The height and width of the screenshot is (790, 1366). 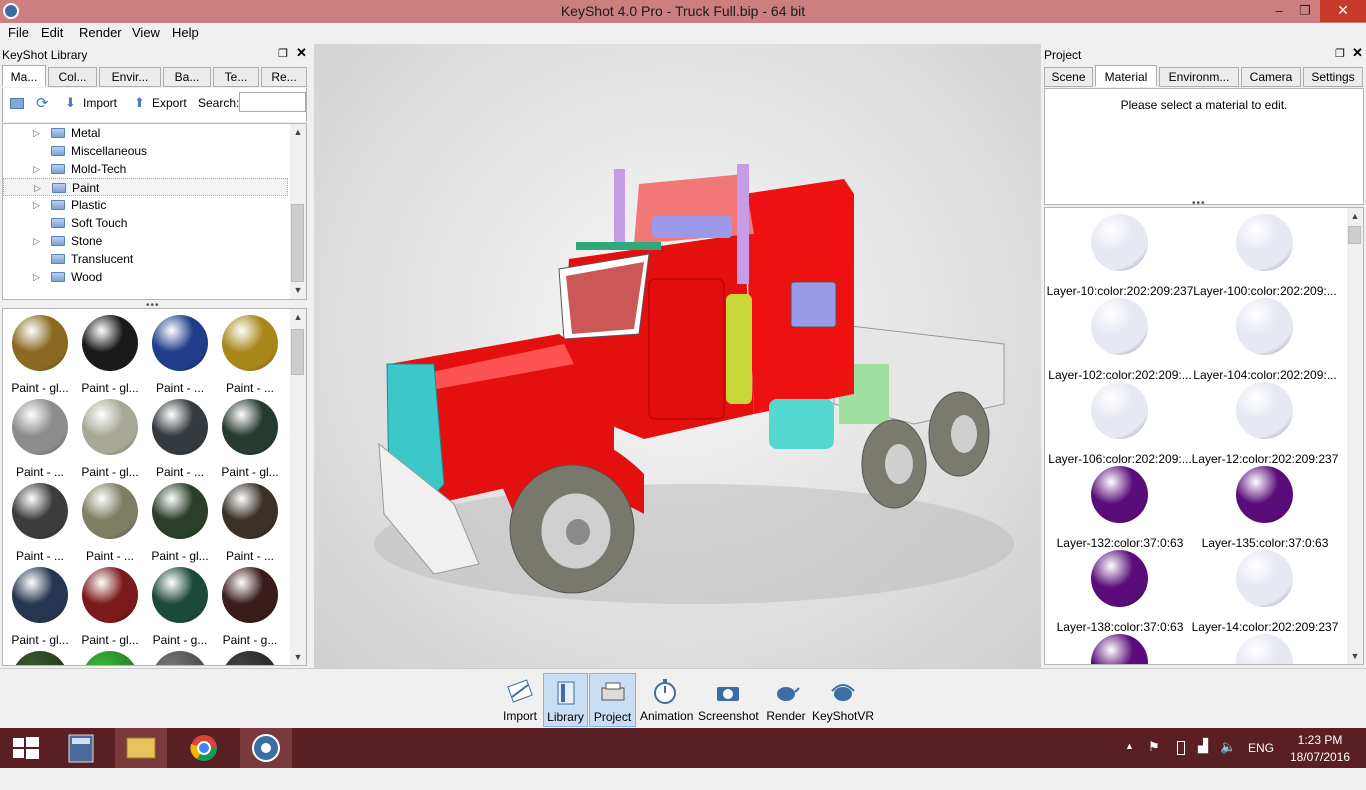 I want to click on animation-toolbar-button: Animation, so click(x=666, y=700).